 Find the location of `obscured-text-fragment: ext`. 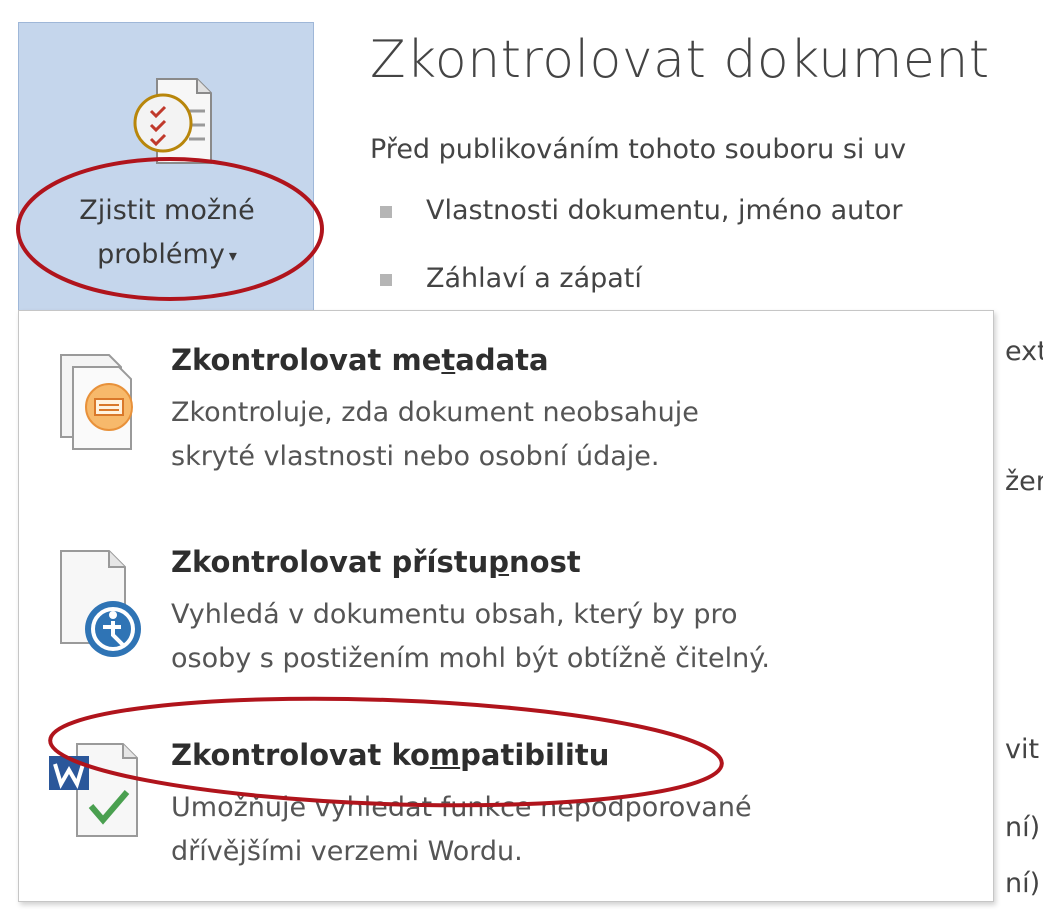

obscured-text-fragment: ext is located at coordinates (1024, 351).